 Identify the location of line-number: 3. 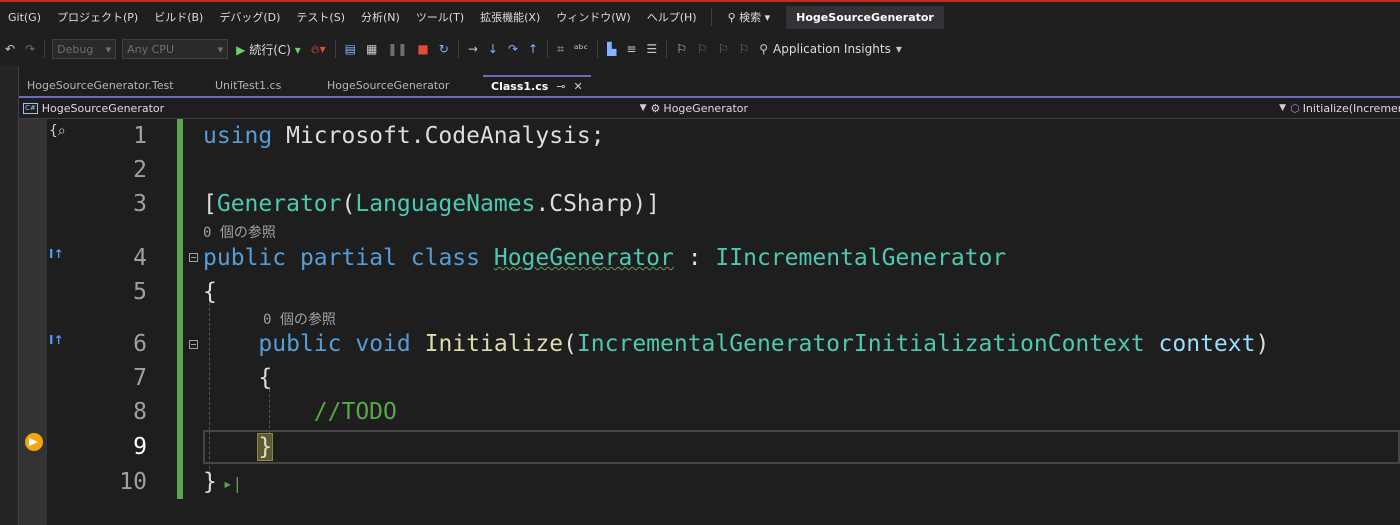
(140, 204).